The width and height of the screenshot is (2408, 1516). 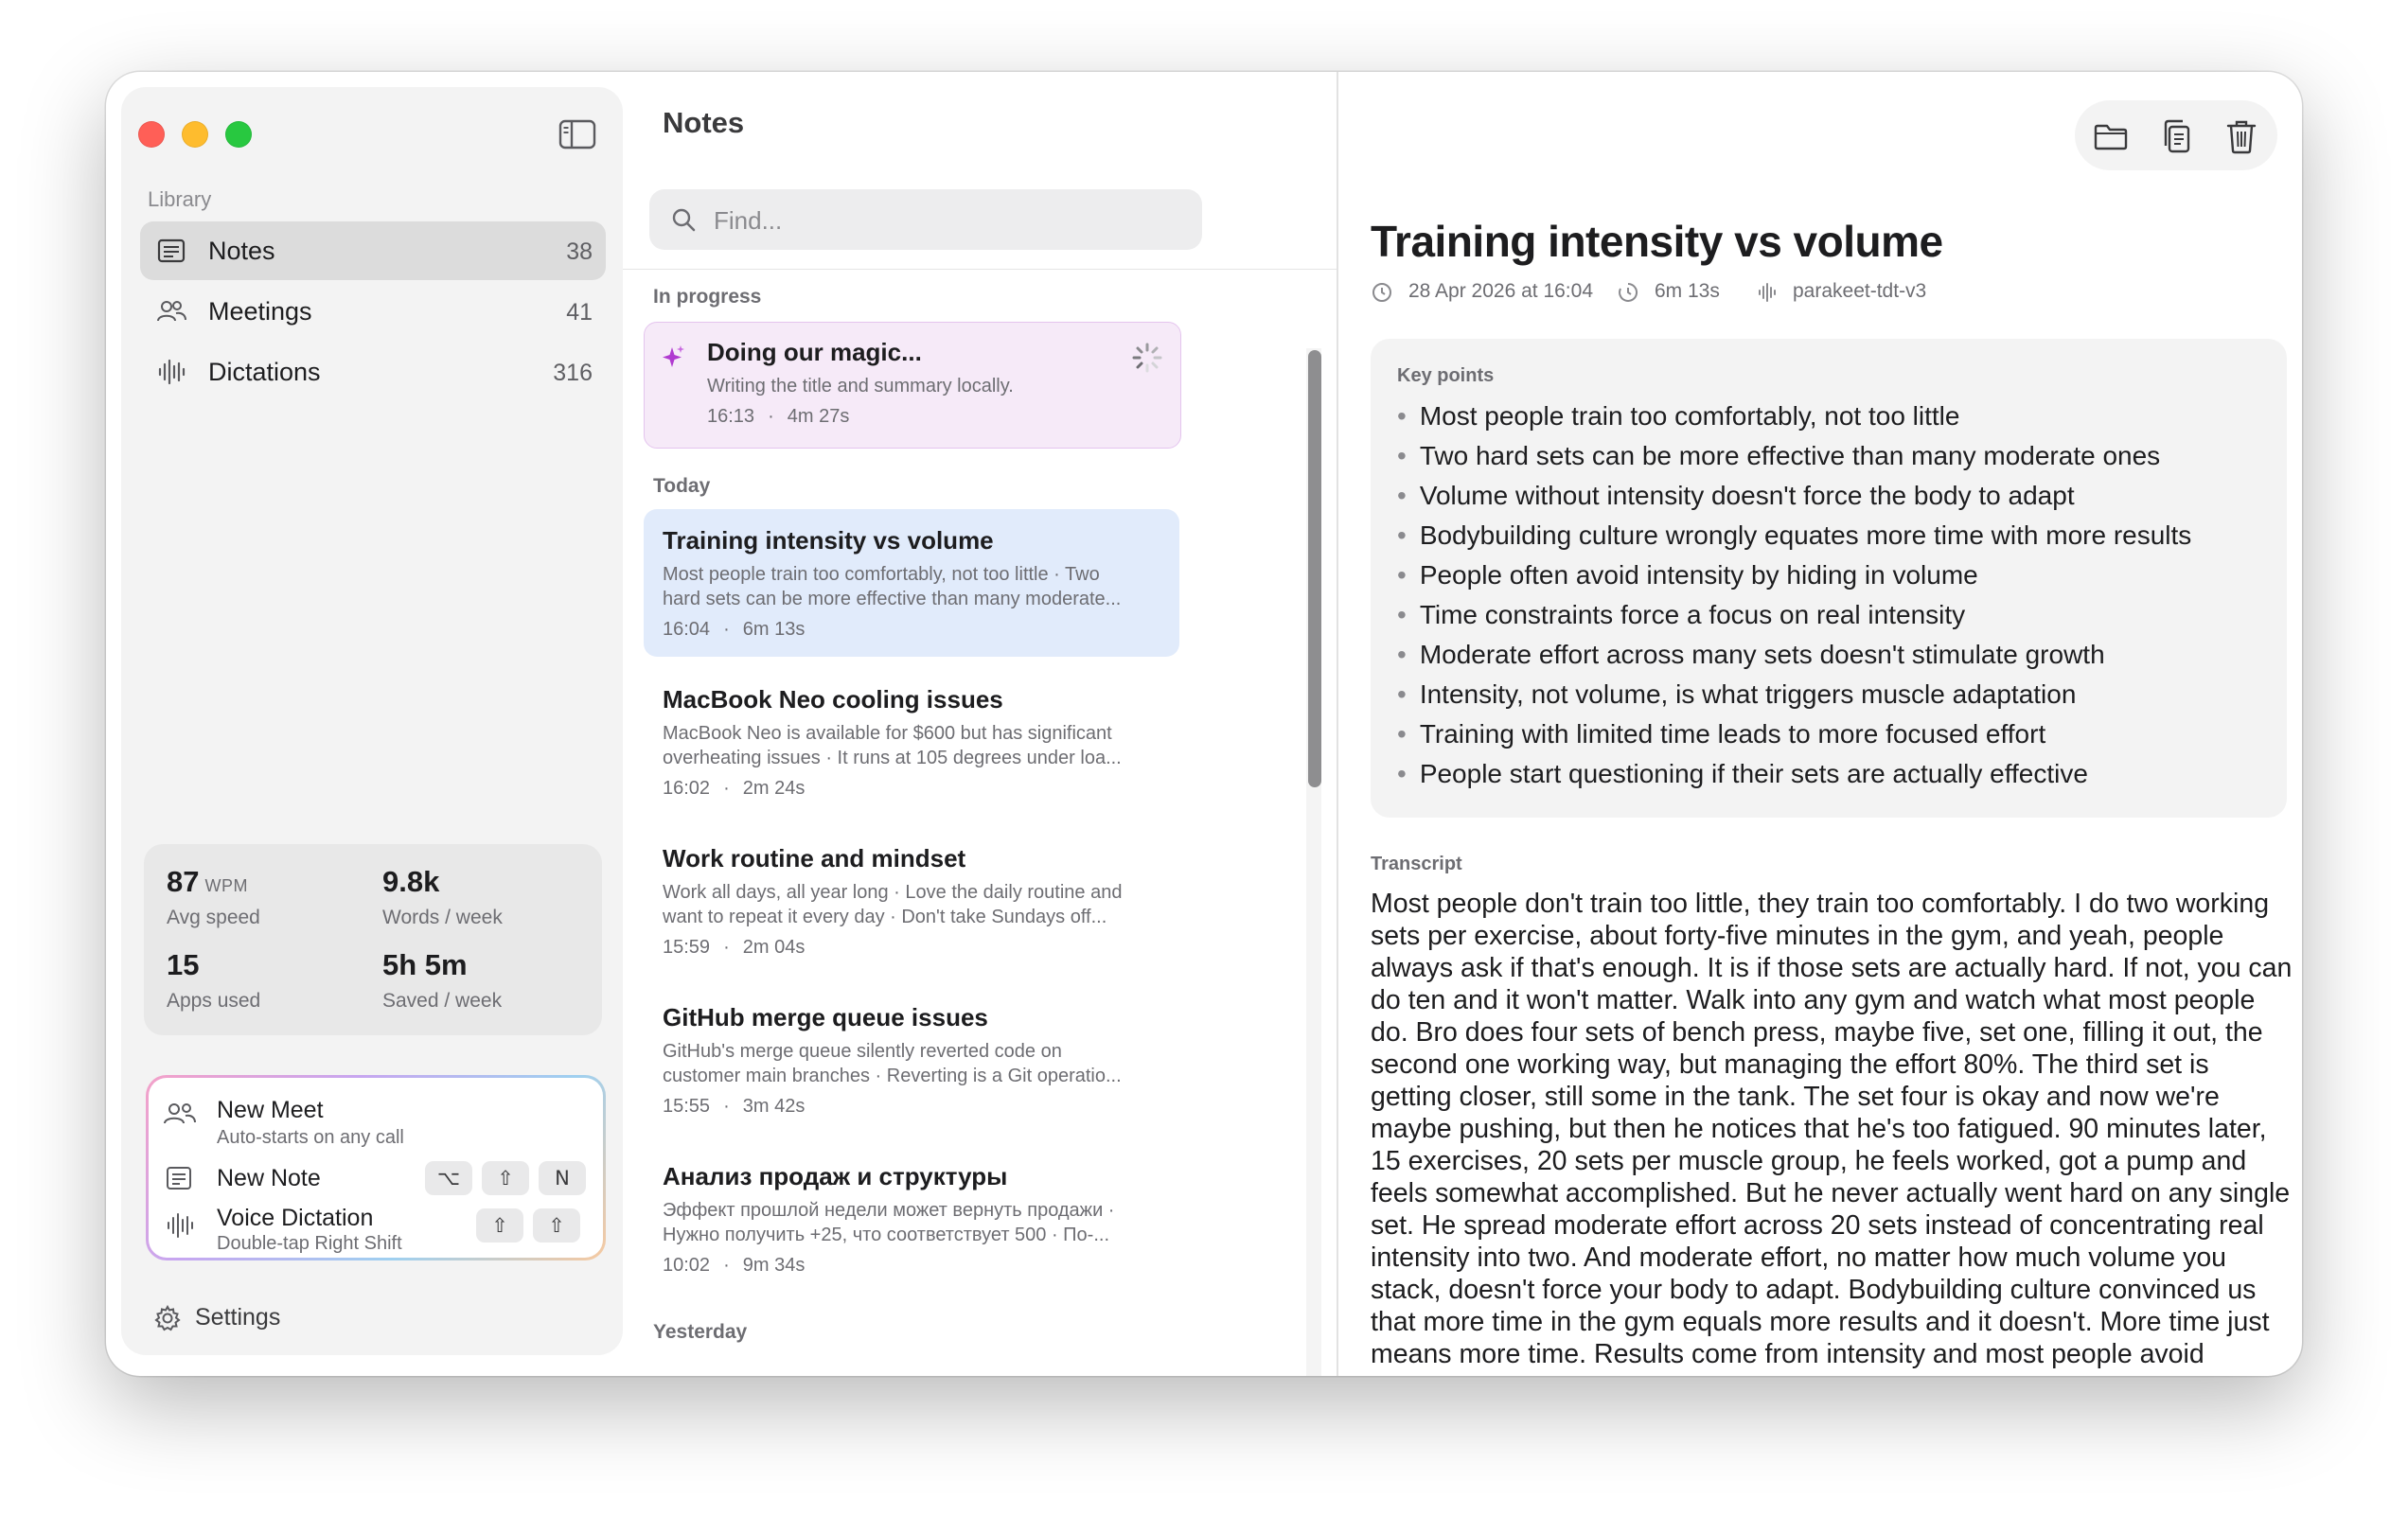 What do you see at coordinates (731, 416) in the screenshot?
I see `card-time: 16:13` at bounding box center [731, 416].